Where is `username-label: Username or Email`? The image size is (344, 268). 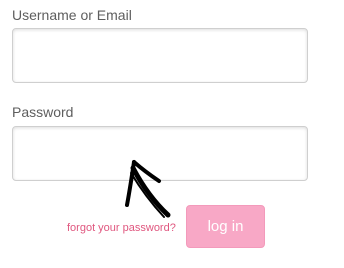 username-label: Username or Email is located at coordinates (72, 15).